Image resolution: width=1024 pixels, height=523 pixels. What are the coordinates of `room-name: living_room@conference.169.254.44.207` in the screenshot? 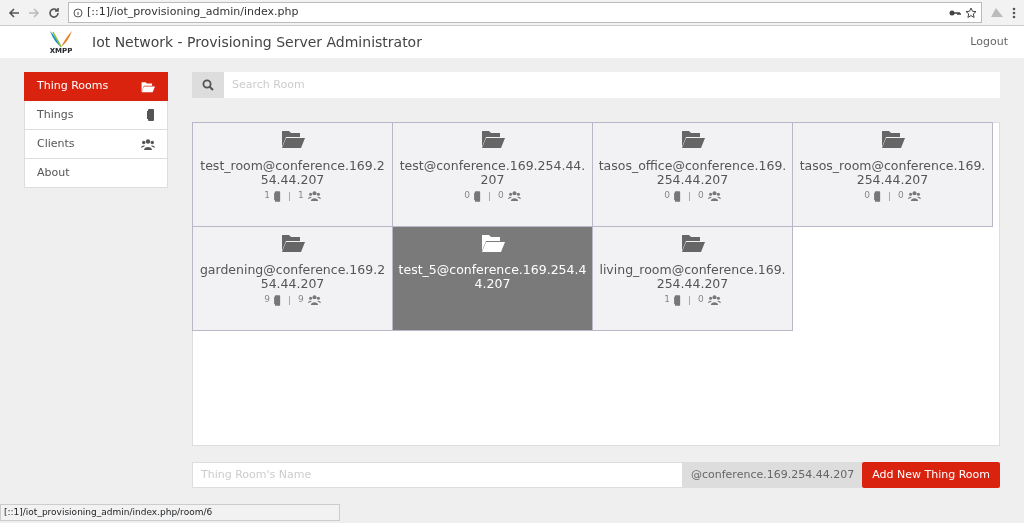 It's located at (692, 277).